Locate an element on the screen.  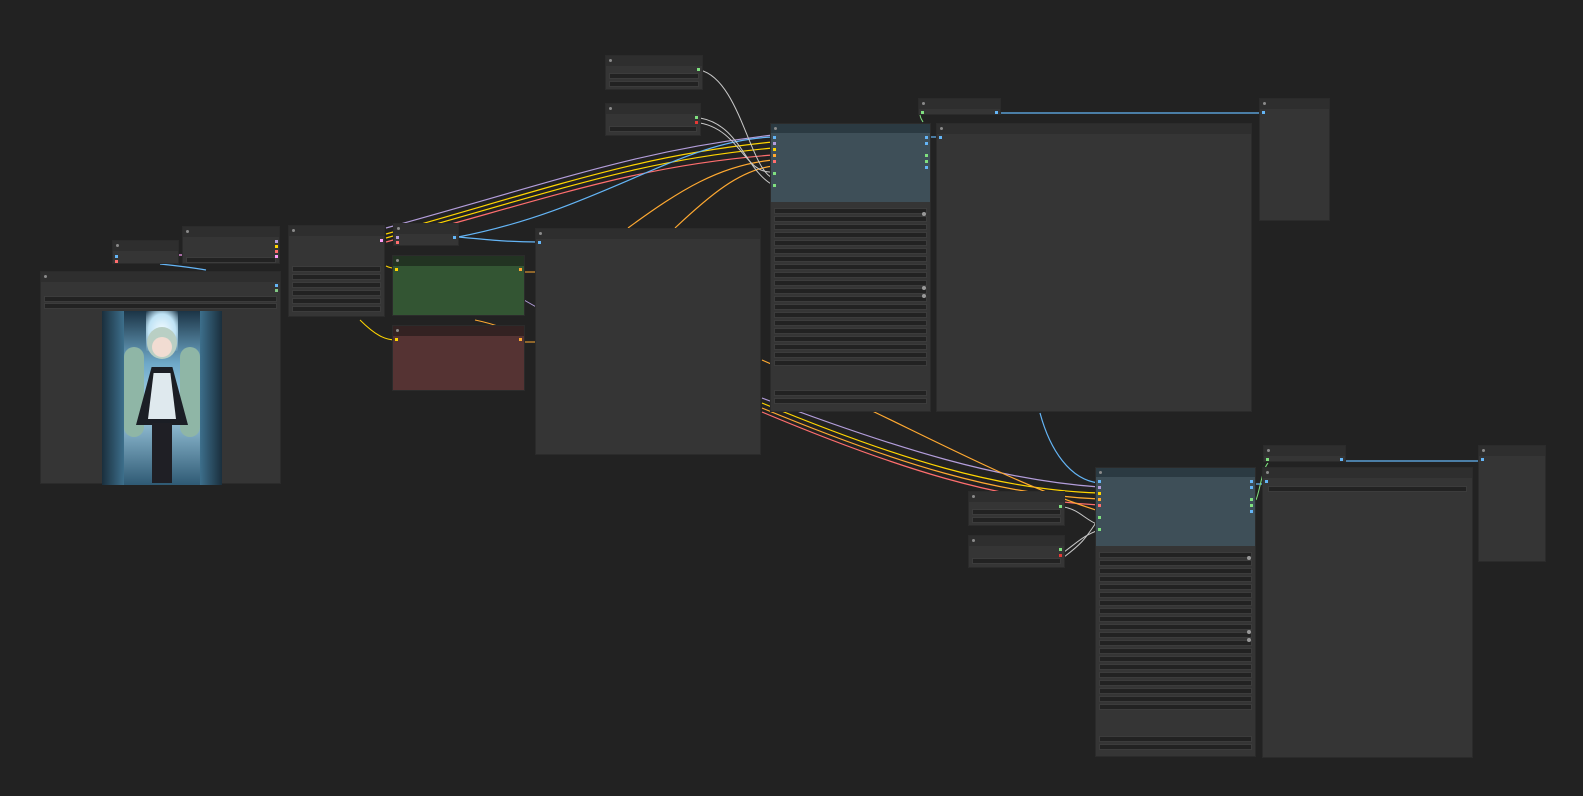
lora-loader-node is located at coordinates (336, 271).